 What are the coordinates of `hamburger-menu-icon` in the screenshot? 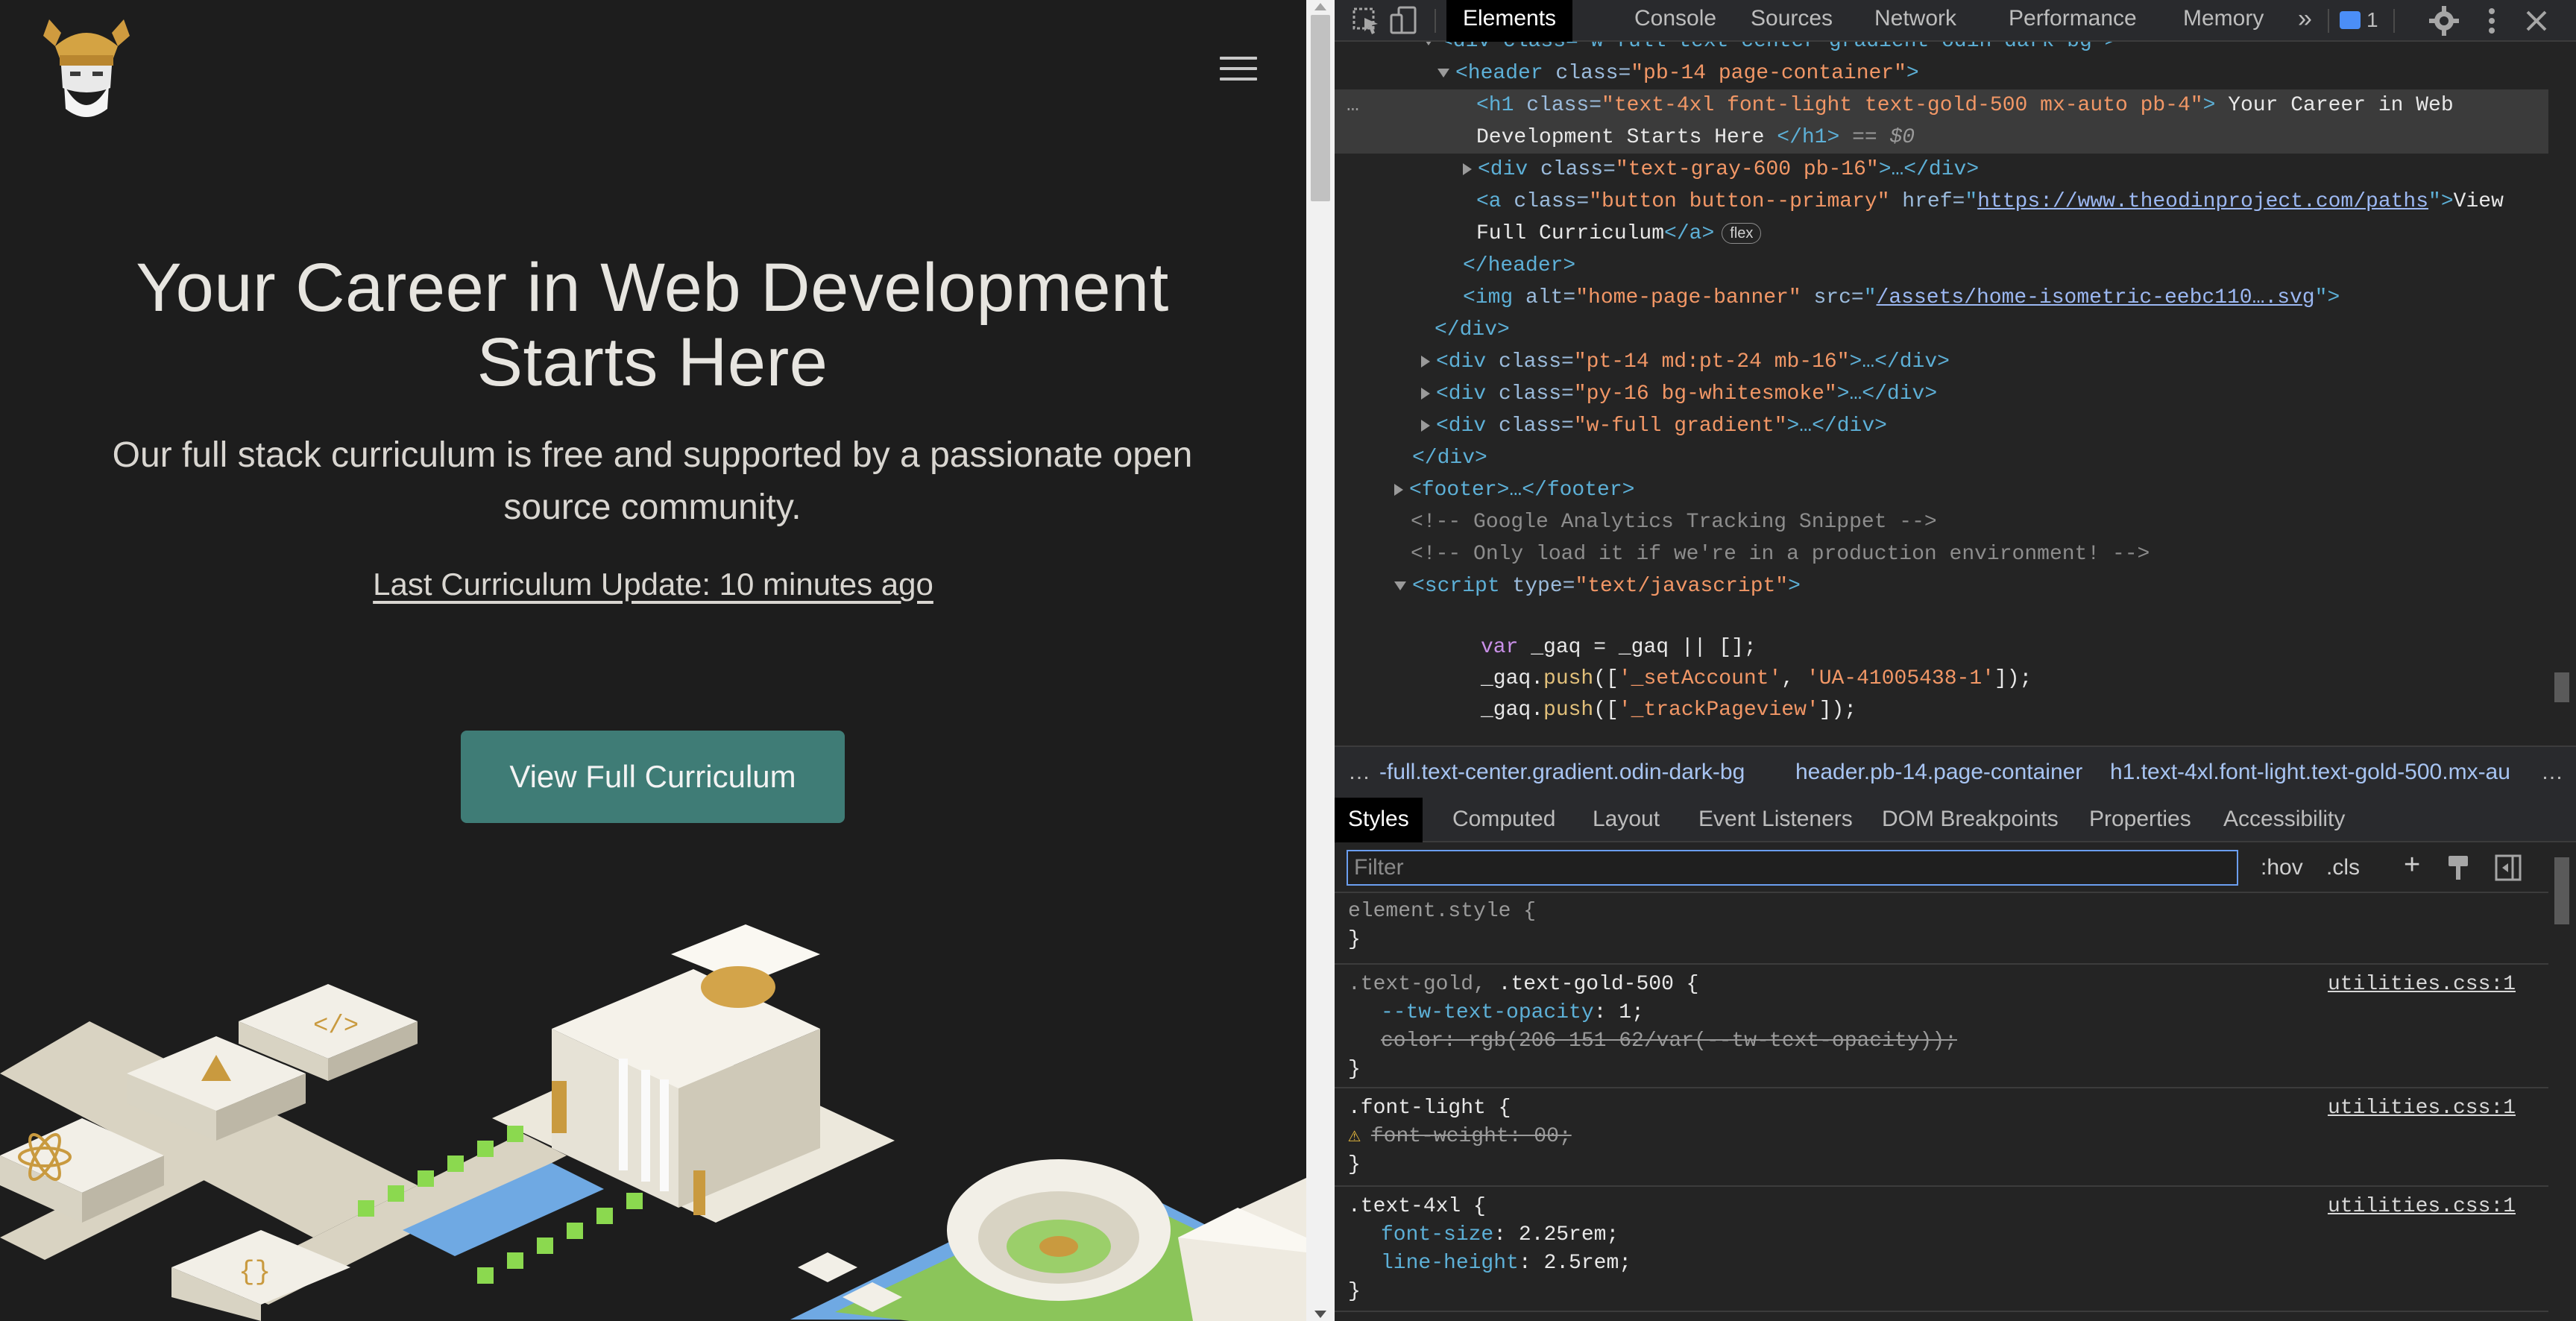 It's located at (1238, 71).